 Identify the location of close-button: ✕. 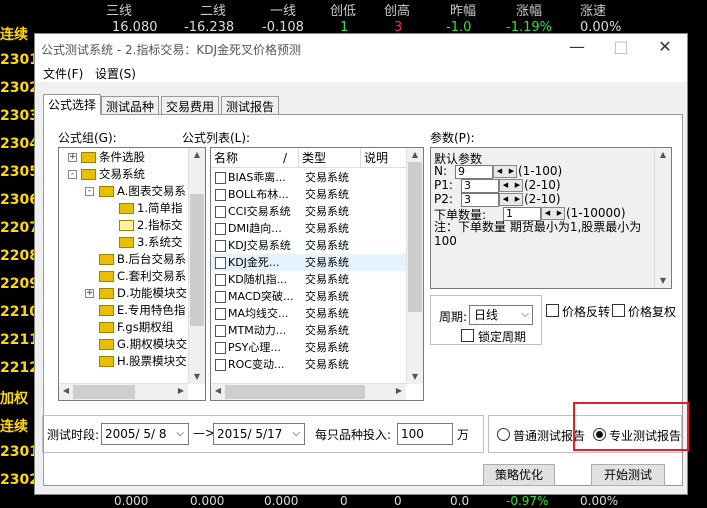
(665, 48).